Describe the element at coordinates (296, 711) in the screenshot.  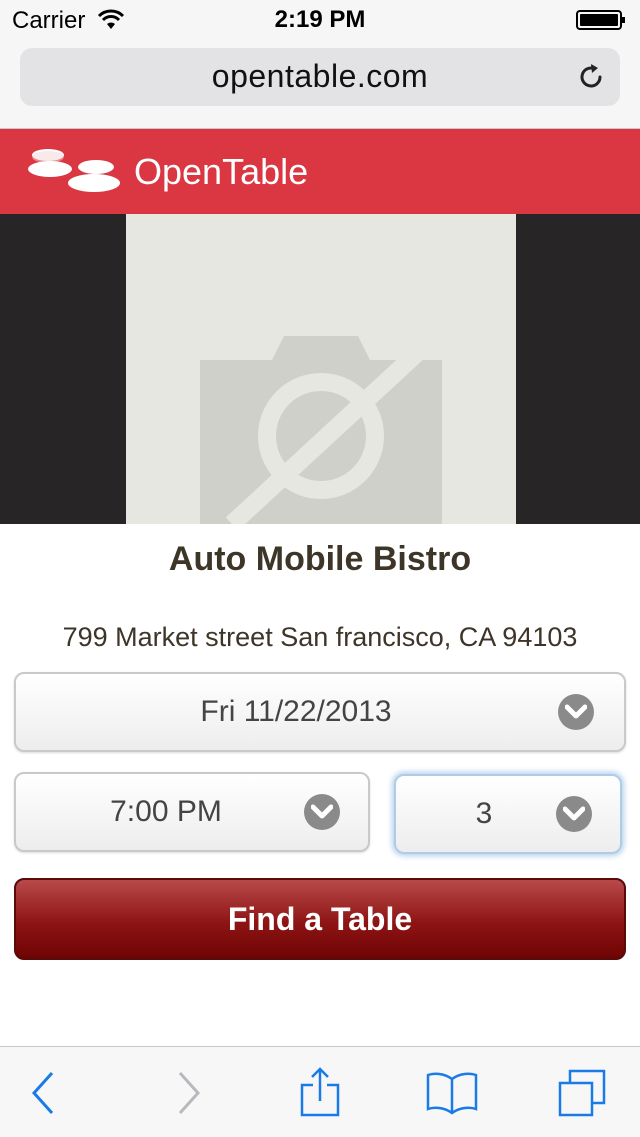
I see `date-value: Fri 11/22/2013` at that location.